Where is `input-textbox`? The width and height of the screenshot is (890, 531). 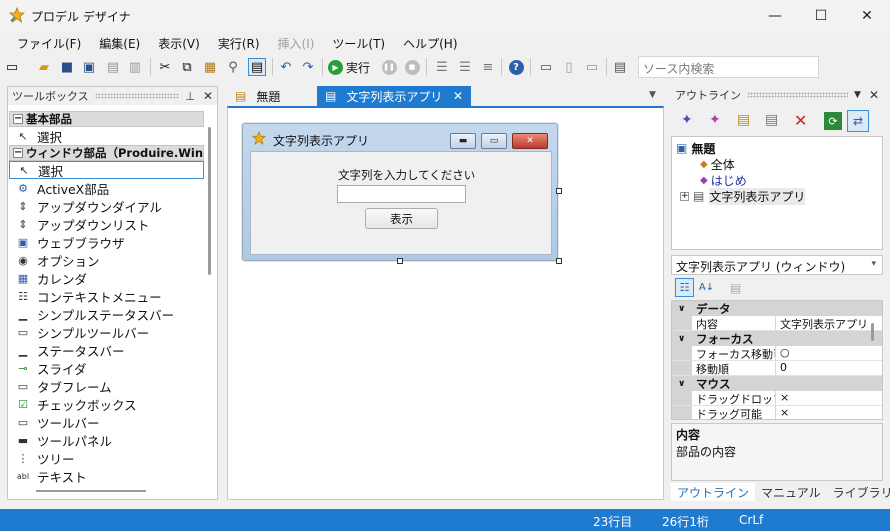 input-textbox is located at coordinates (401, 194).